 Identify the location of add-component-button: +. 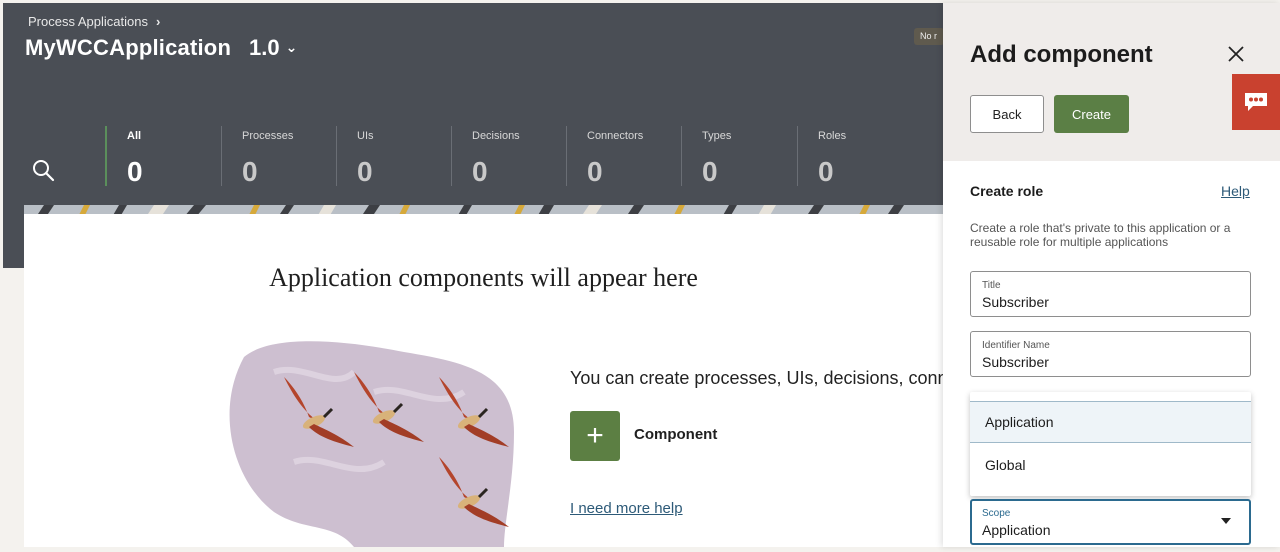
(595, 436).